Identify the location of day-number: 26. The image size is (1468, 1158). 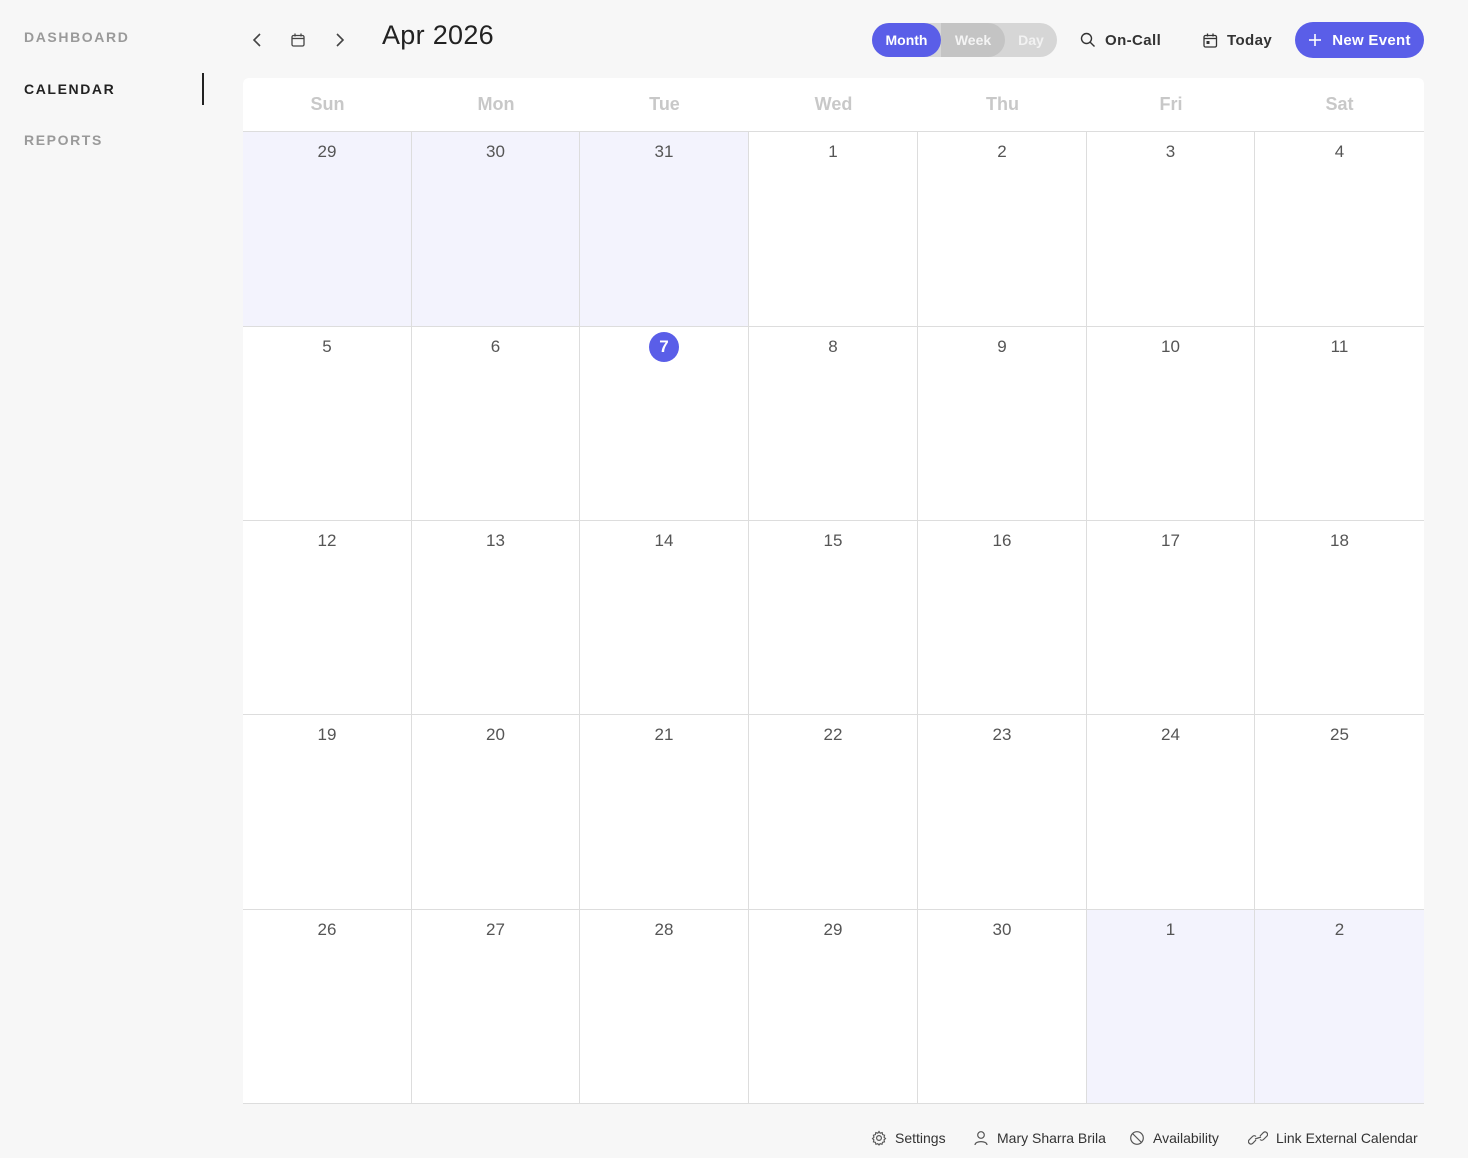
(327, 929).